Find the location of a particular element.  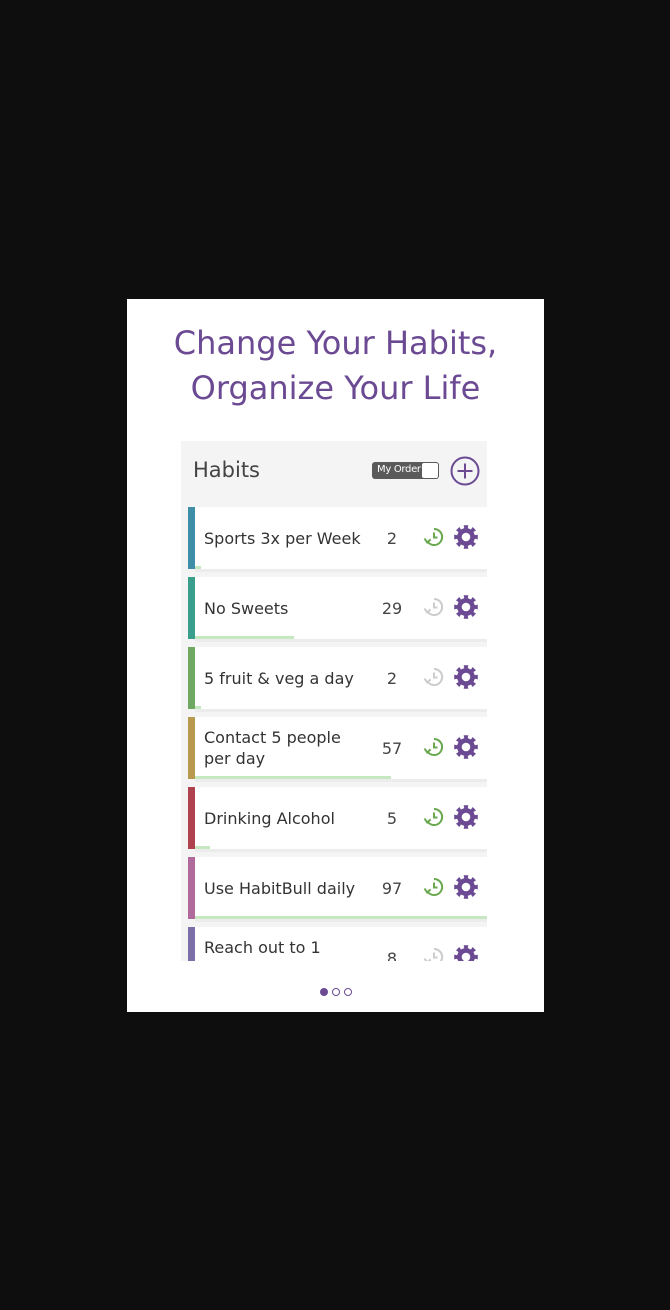

screen-title: Habits is located at coordinates (226, 470).